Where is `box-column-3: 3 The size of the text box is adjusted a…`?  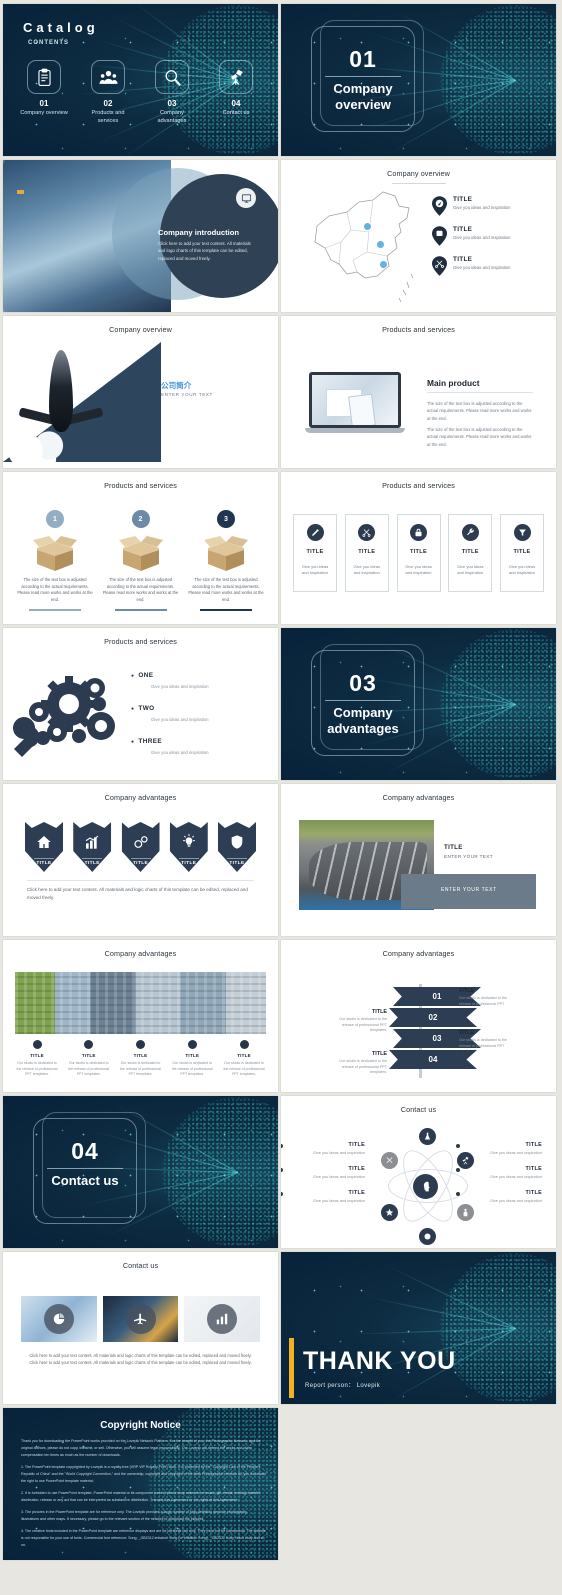
box-column-3: 3 The size of the text box is adjusted a… is located at coordinates (226, 560).